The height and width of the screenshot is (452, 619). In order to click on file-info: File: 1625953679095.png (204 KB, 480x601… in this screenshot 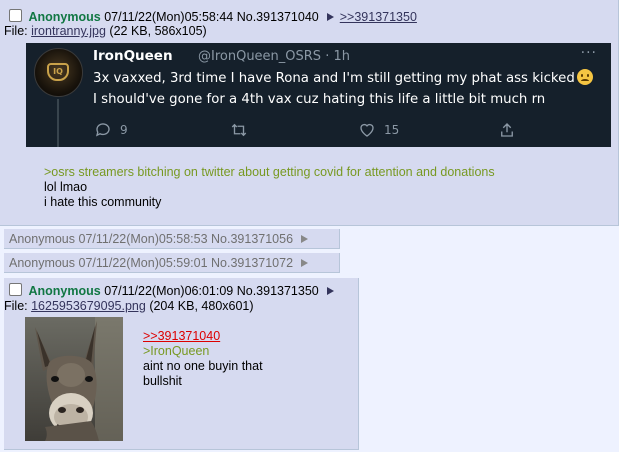, I will do `click(129, 306)`.